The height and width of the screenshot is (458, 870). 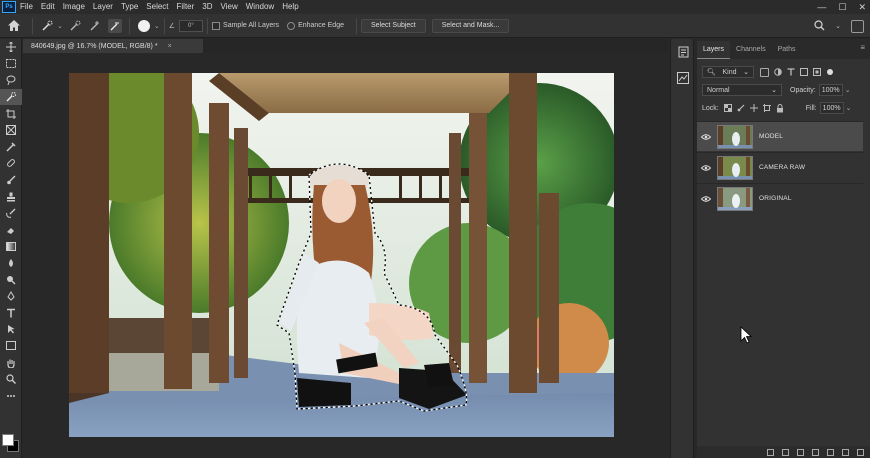 I want to click on menu-view: View, so click(x=229, y=7).